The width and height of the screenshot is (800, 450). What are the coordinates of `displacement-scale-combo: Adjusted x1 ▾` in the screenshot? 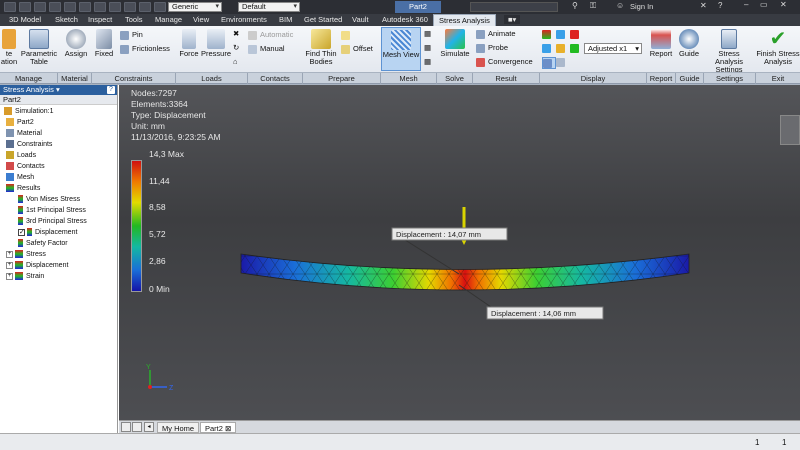 It's located at (613, 48).